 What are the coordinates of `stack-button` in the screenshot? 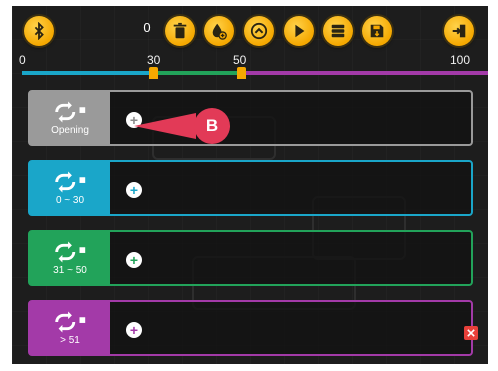 It's located at (338, 31).